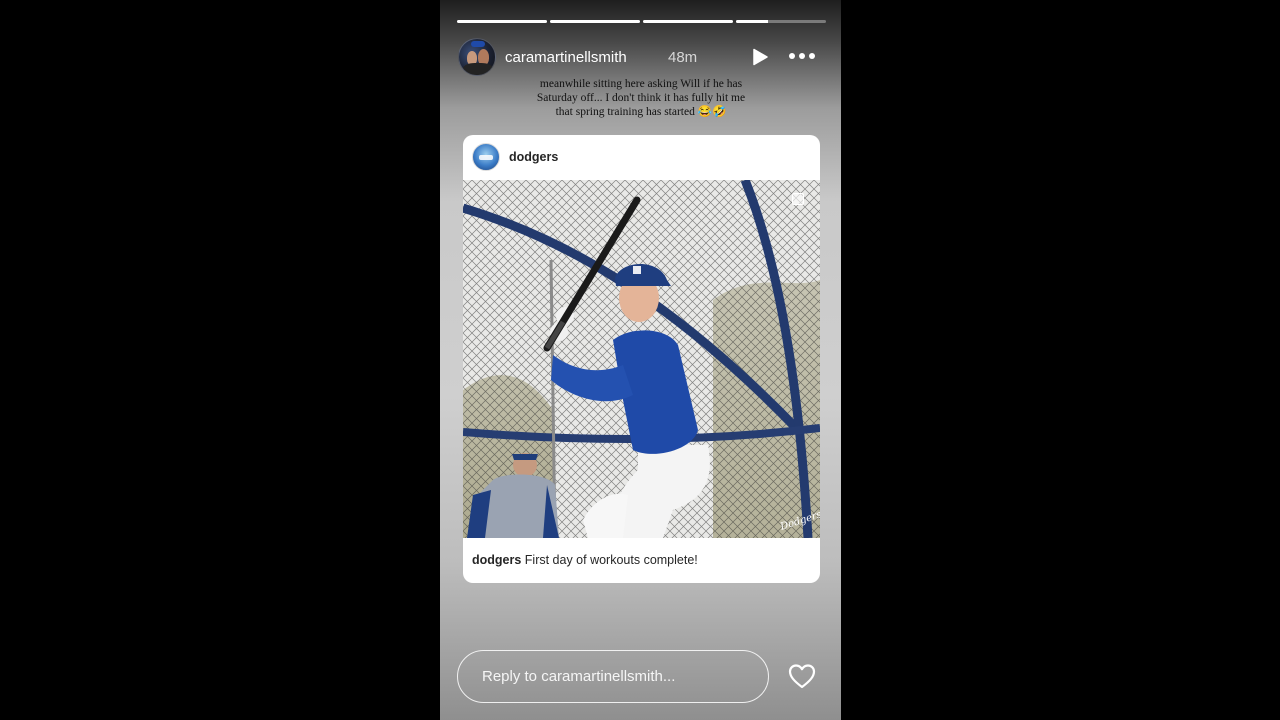 This screenshot has width=1280, height=720. I want to click on reply-input, so click(617, 676).